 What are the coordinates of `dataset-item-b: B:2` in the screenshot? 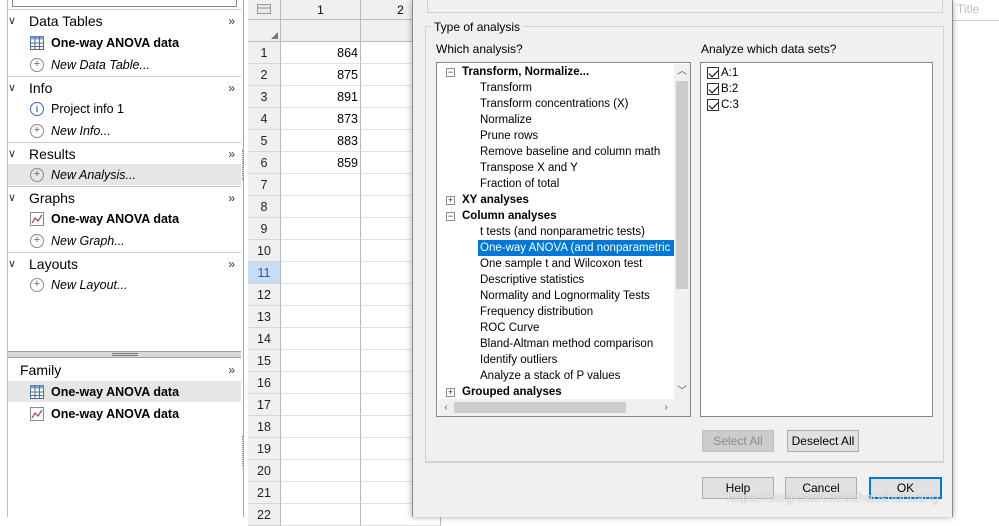 It's located at (722, 89).